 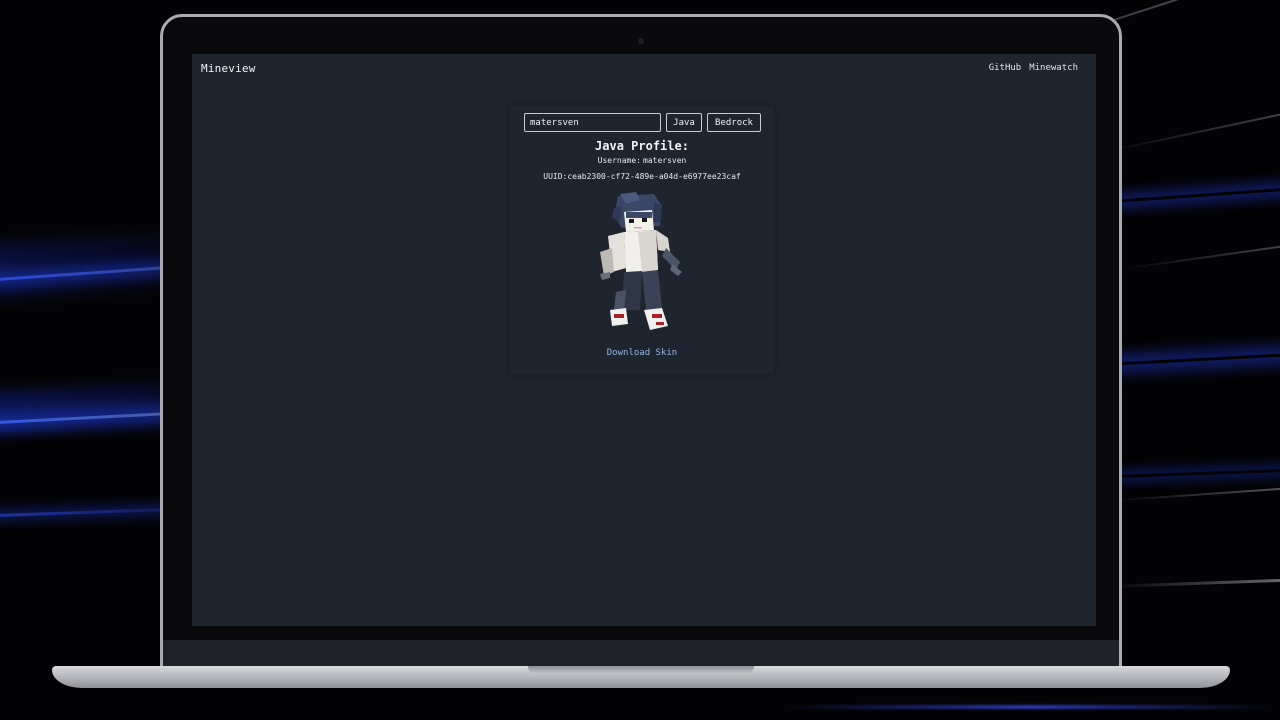 I want to click on nav-links: GitHub Minewatch, so click(x=1033, y=68).